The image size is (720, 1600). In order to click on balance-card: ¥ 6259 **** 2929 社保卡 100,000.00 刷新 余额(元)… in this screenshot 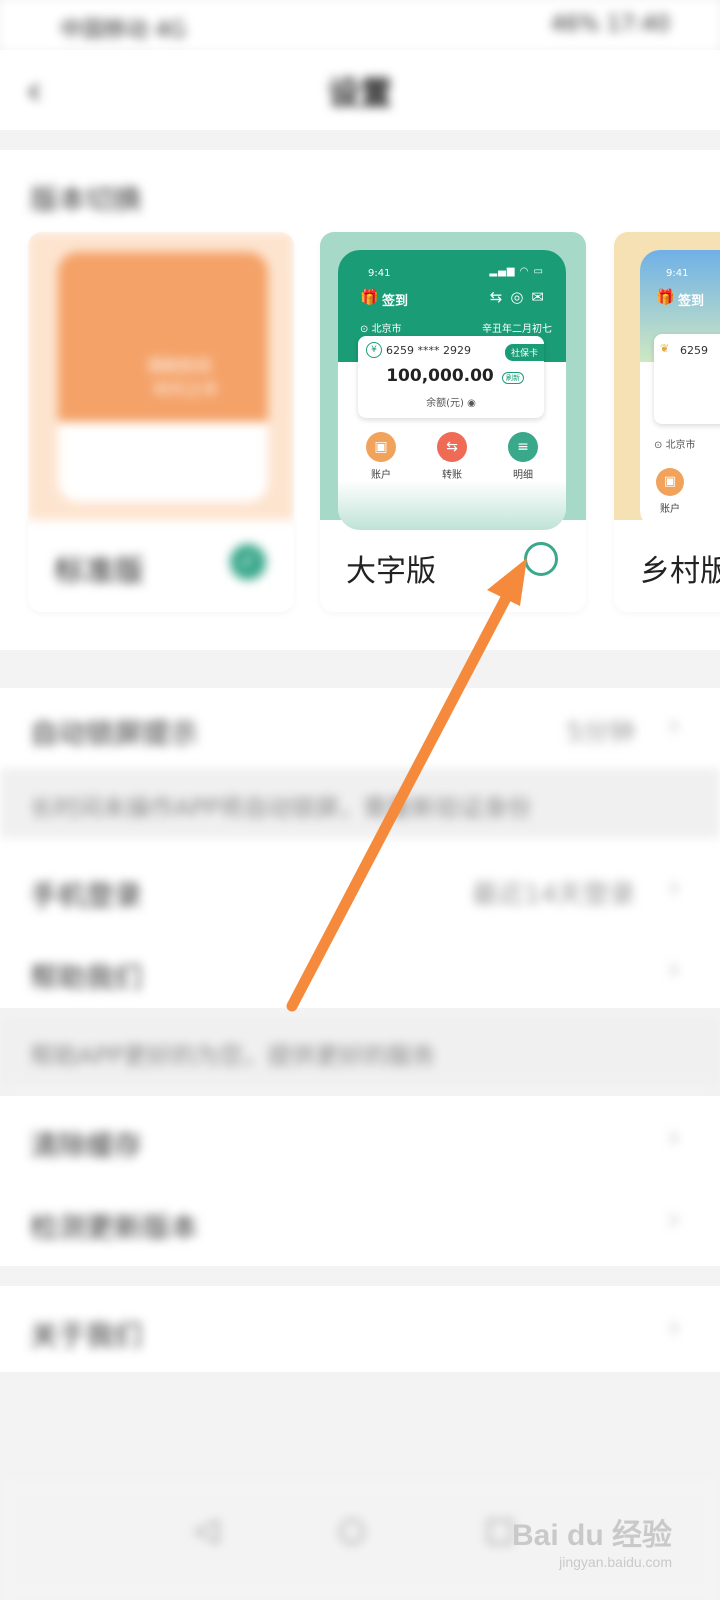, I will do `click(451, 377)`.